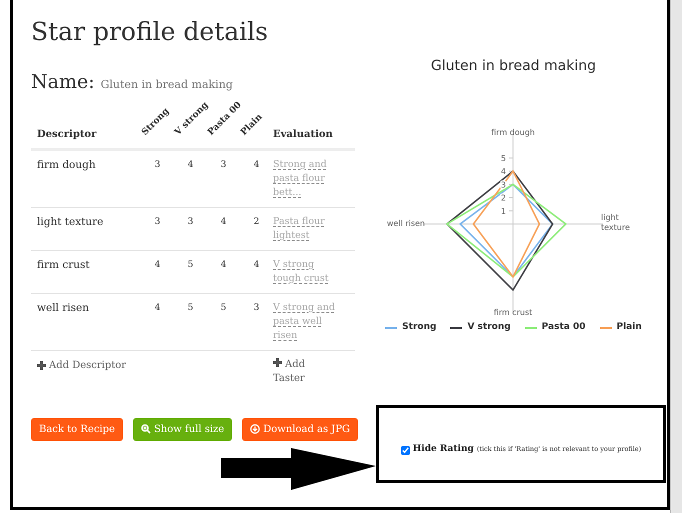  Describe the element at coordinates (306, 321) in the screenshot. I see `evaluation-link: V strong and pasta well risen` at that location.